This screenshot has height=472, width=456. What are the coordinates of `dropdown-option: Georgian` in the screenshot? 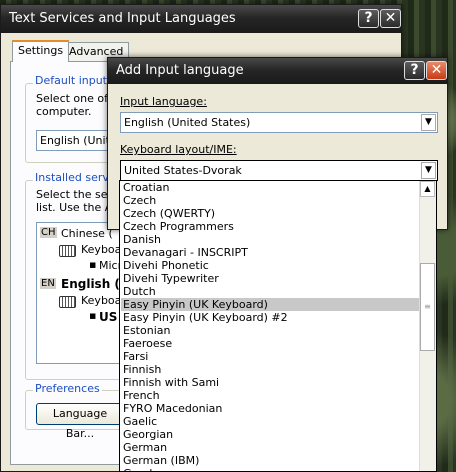 It's located at (270, 434).